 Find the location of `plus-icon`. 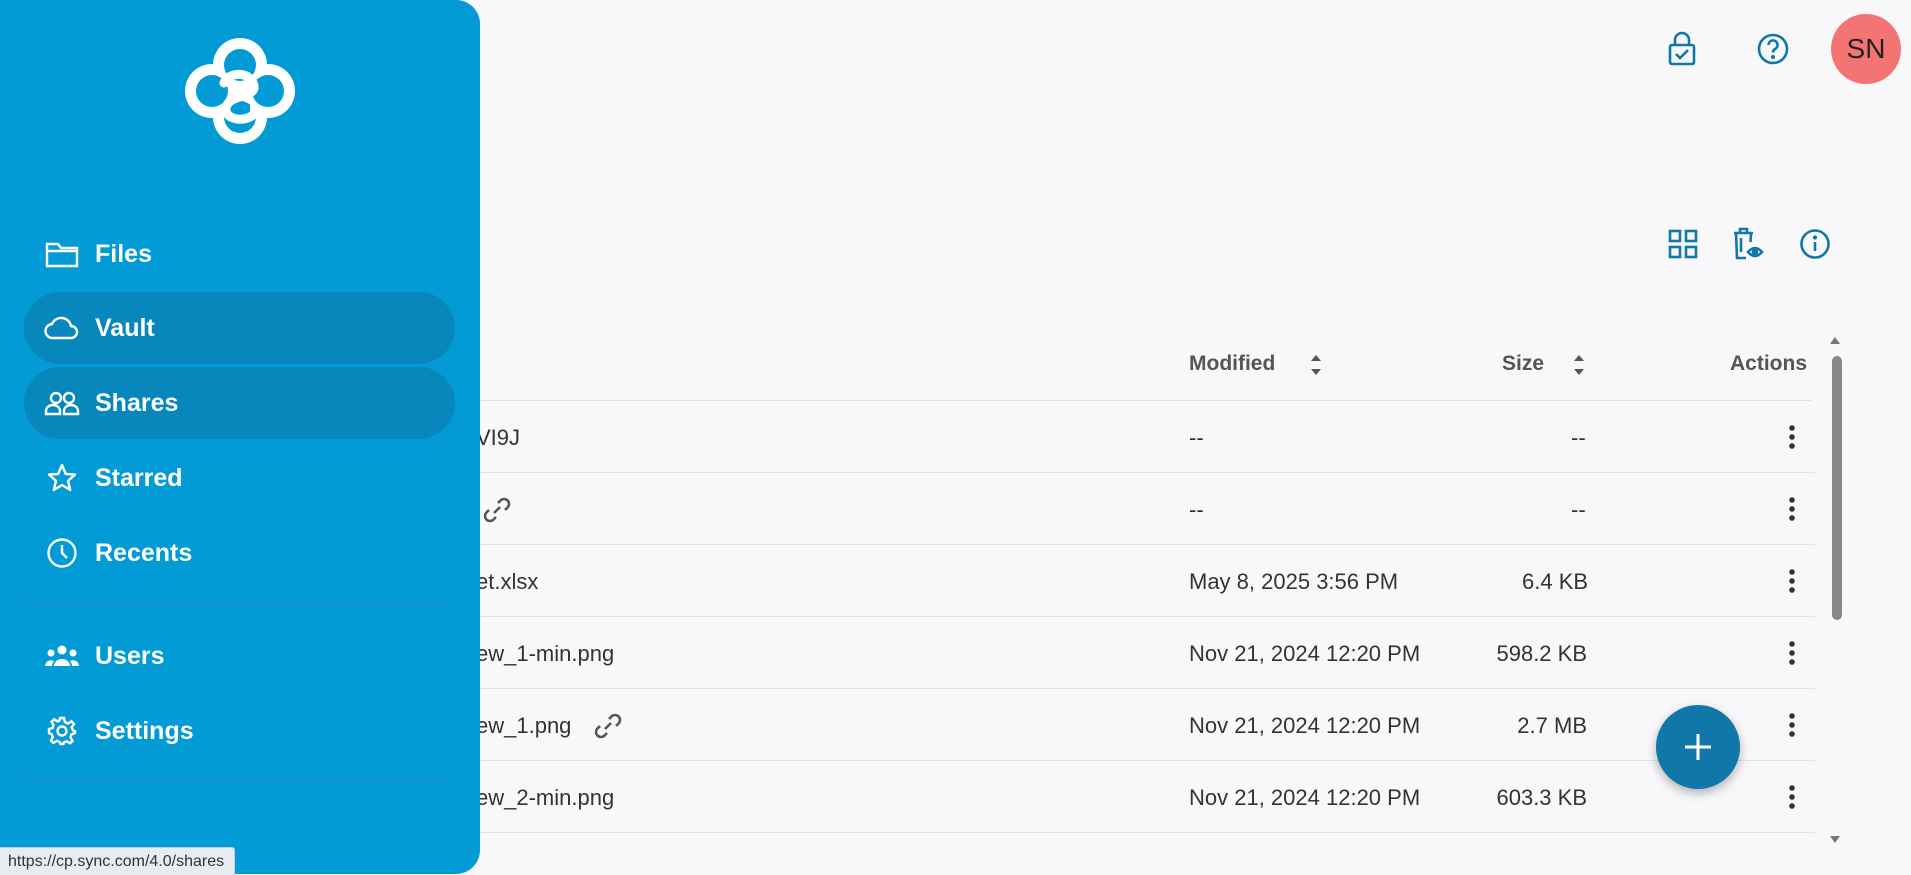

plus-icon is located at coordinates (1698, 747).